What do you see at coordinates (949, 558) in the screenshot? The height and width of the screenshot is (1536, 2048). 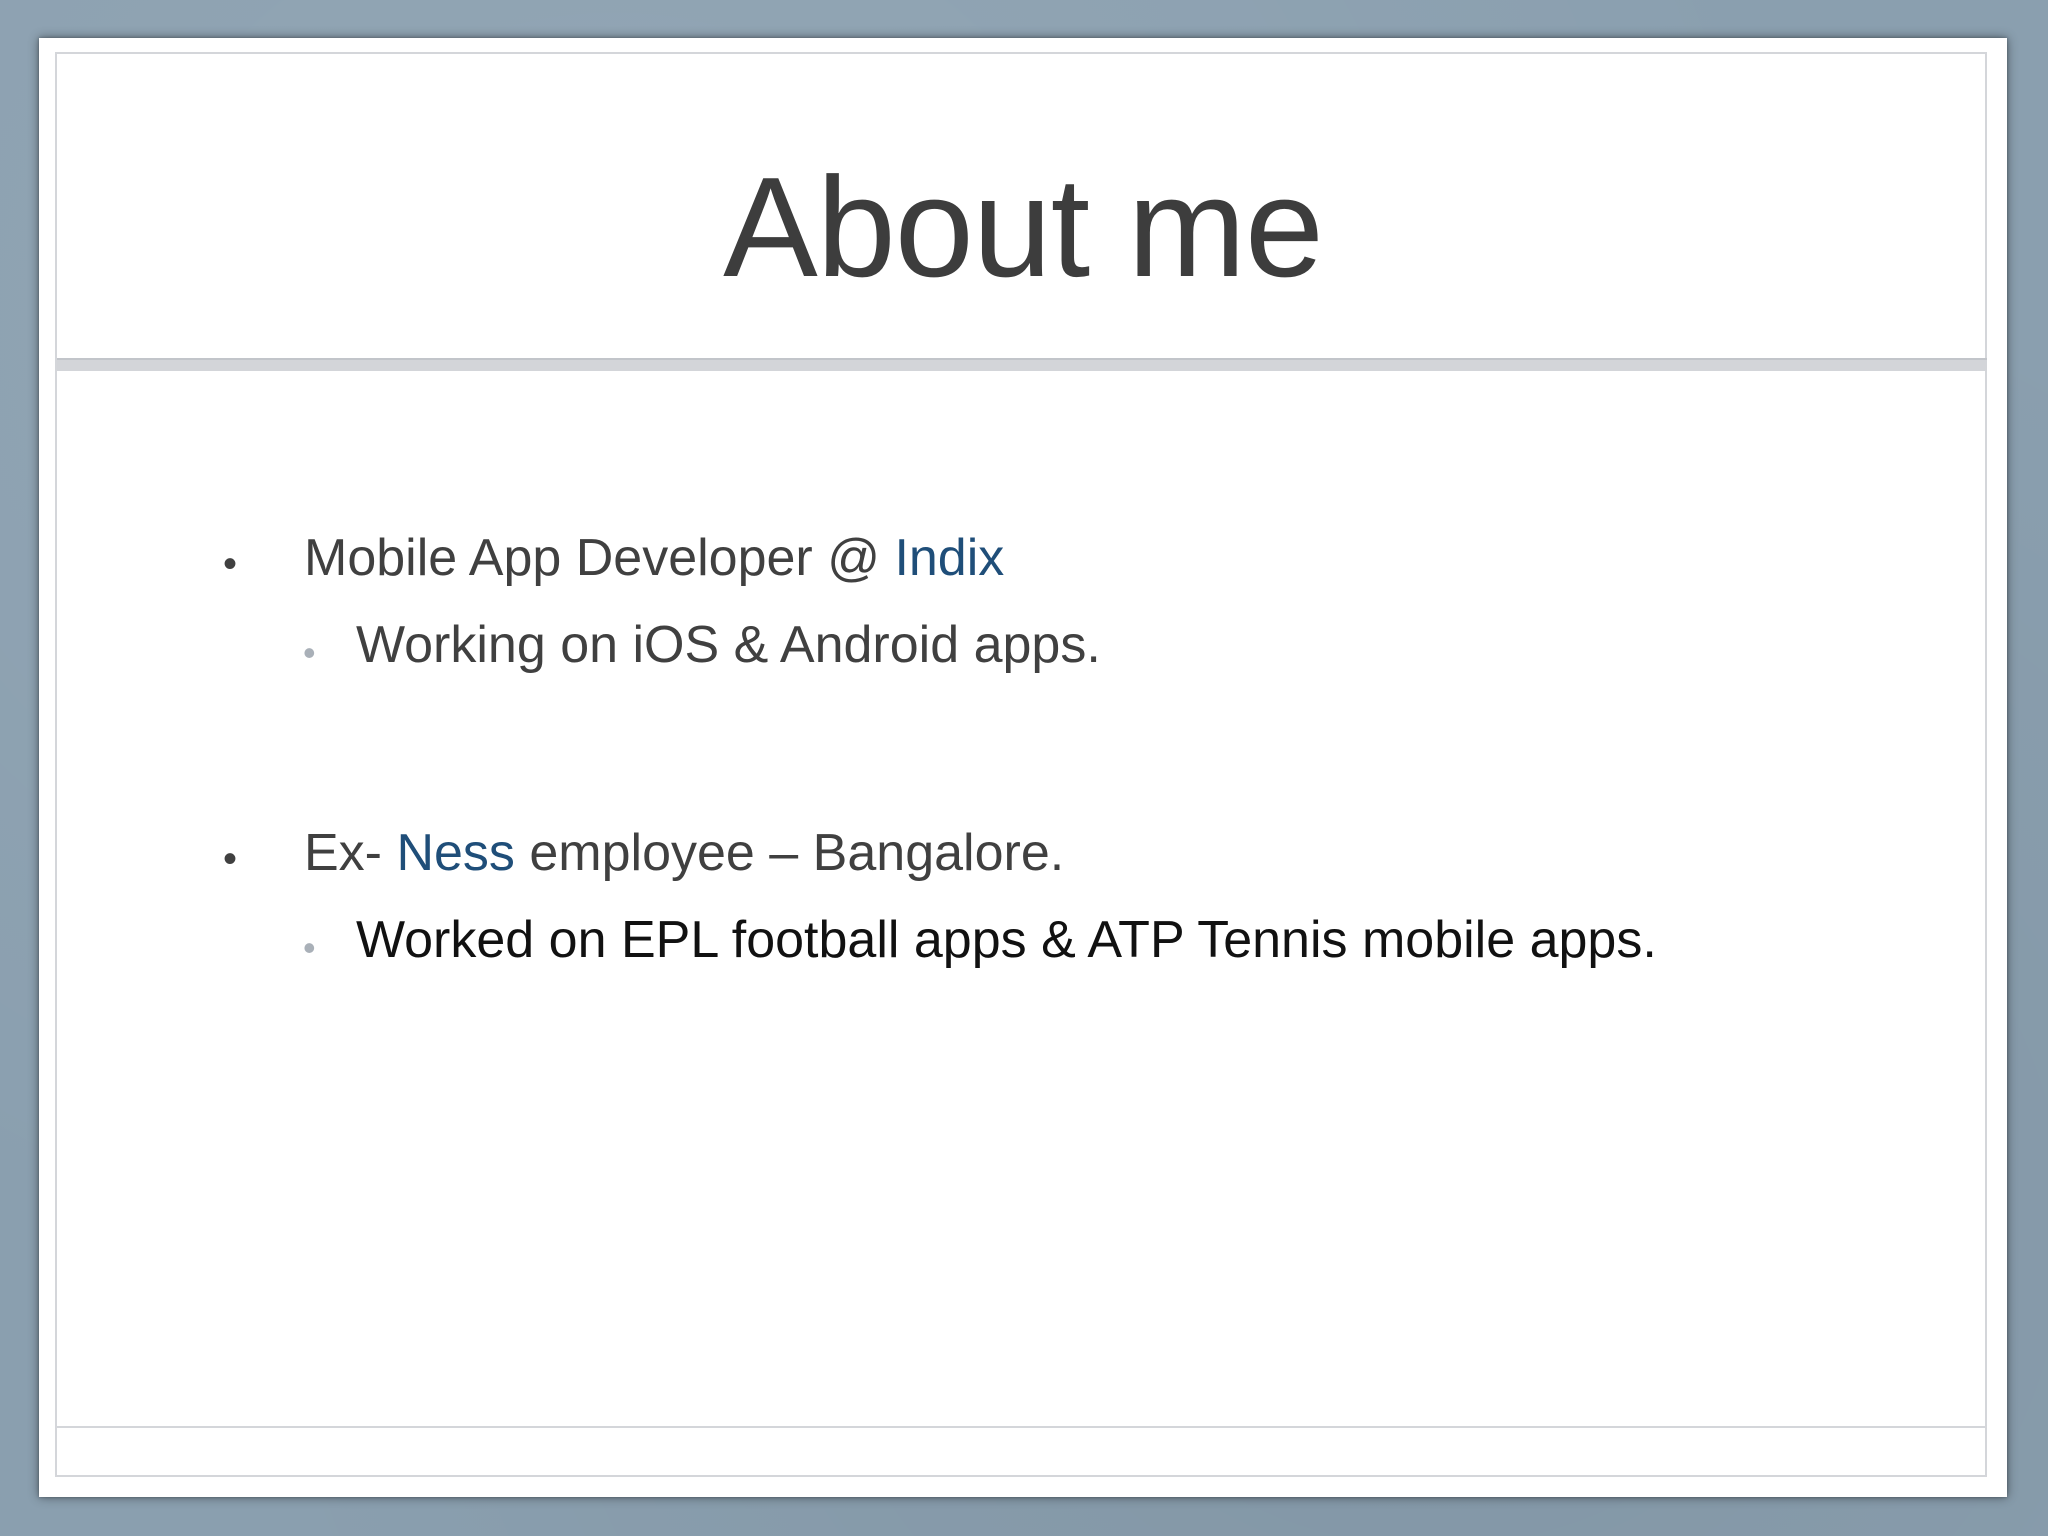 I see `company-name-indix: Indix` at bounding box center [949, 558].